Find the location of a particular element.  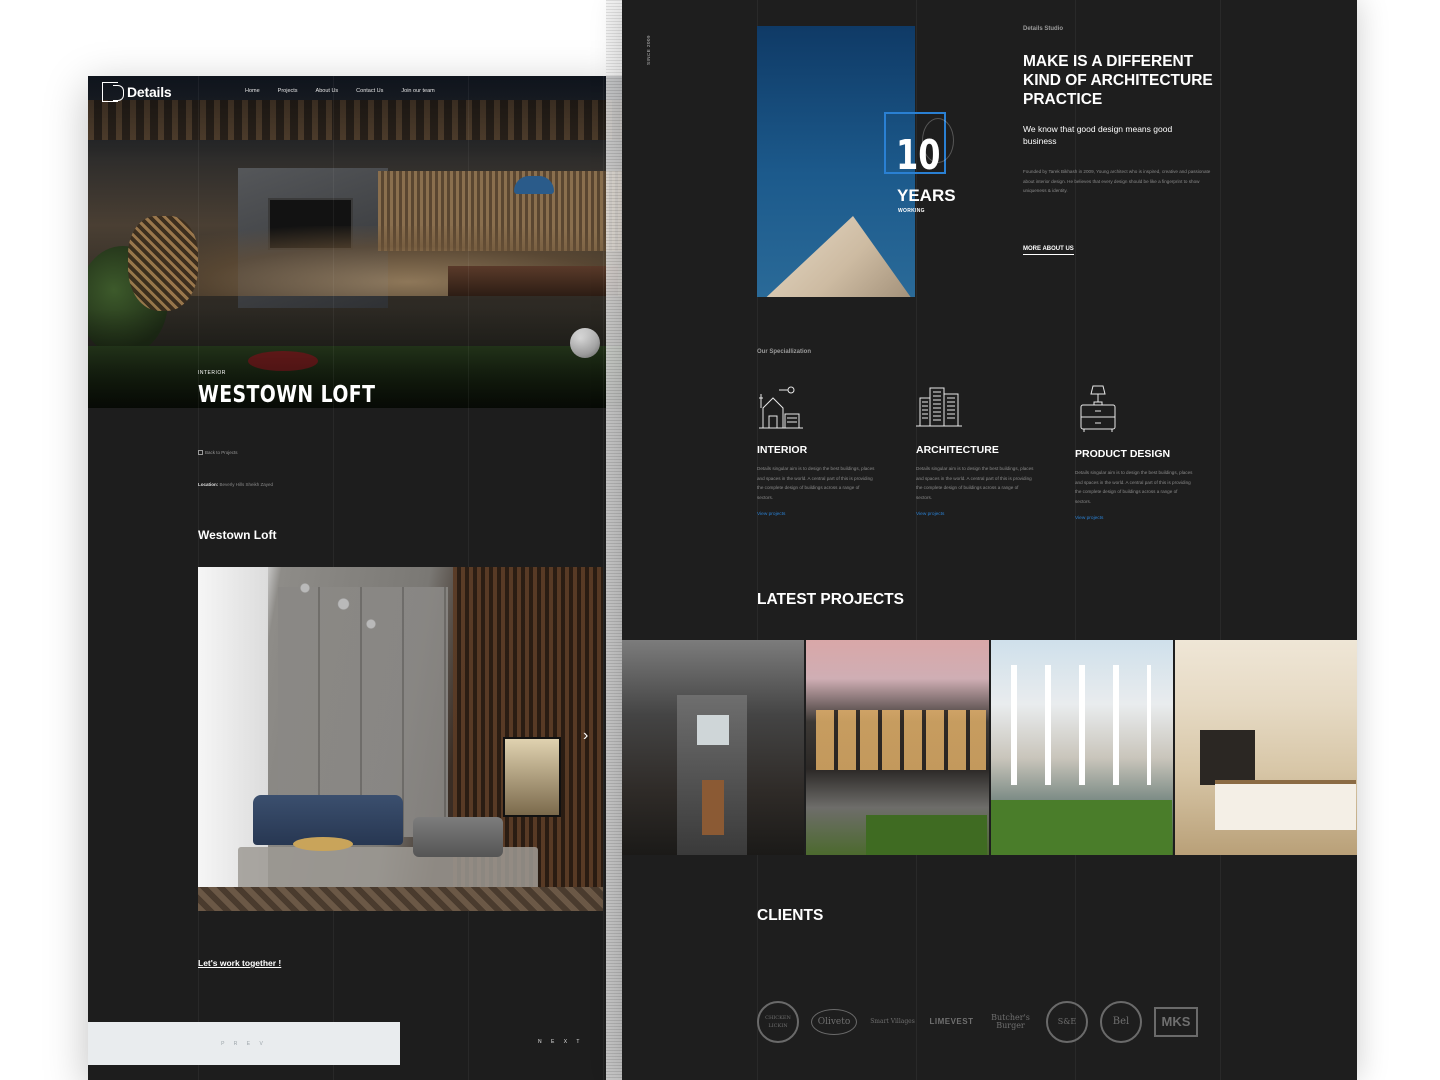

client-logo: Bel is located at coordinates (1121, 1022).